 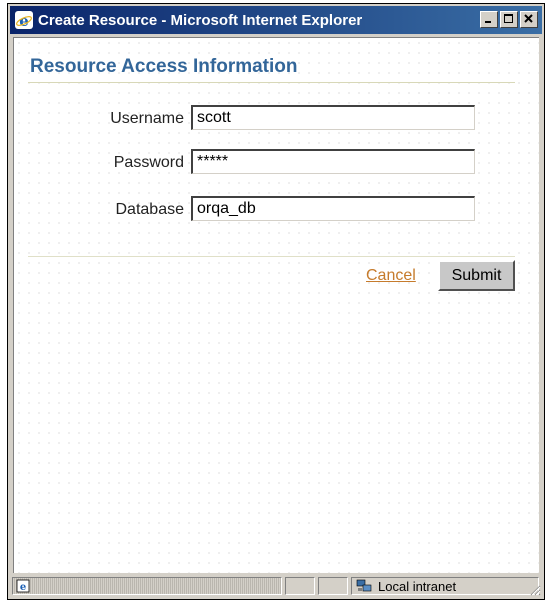 I want to click on minimize-button, so click(x=489, y=19).